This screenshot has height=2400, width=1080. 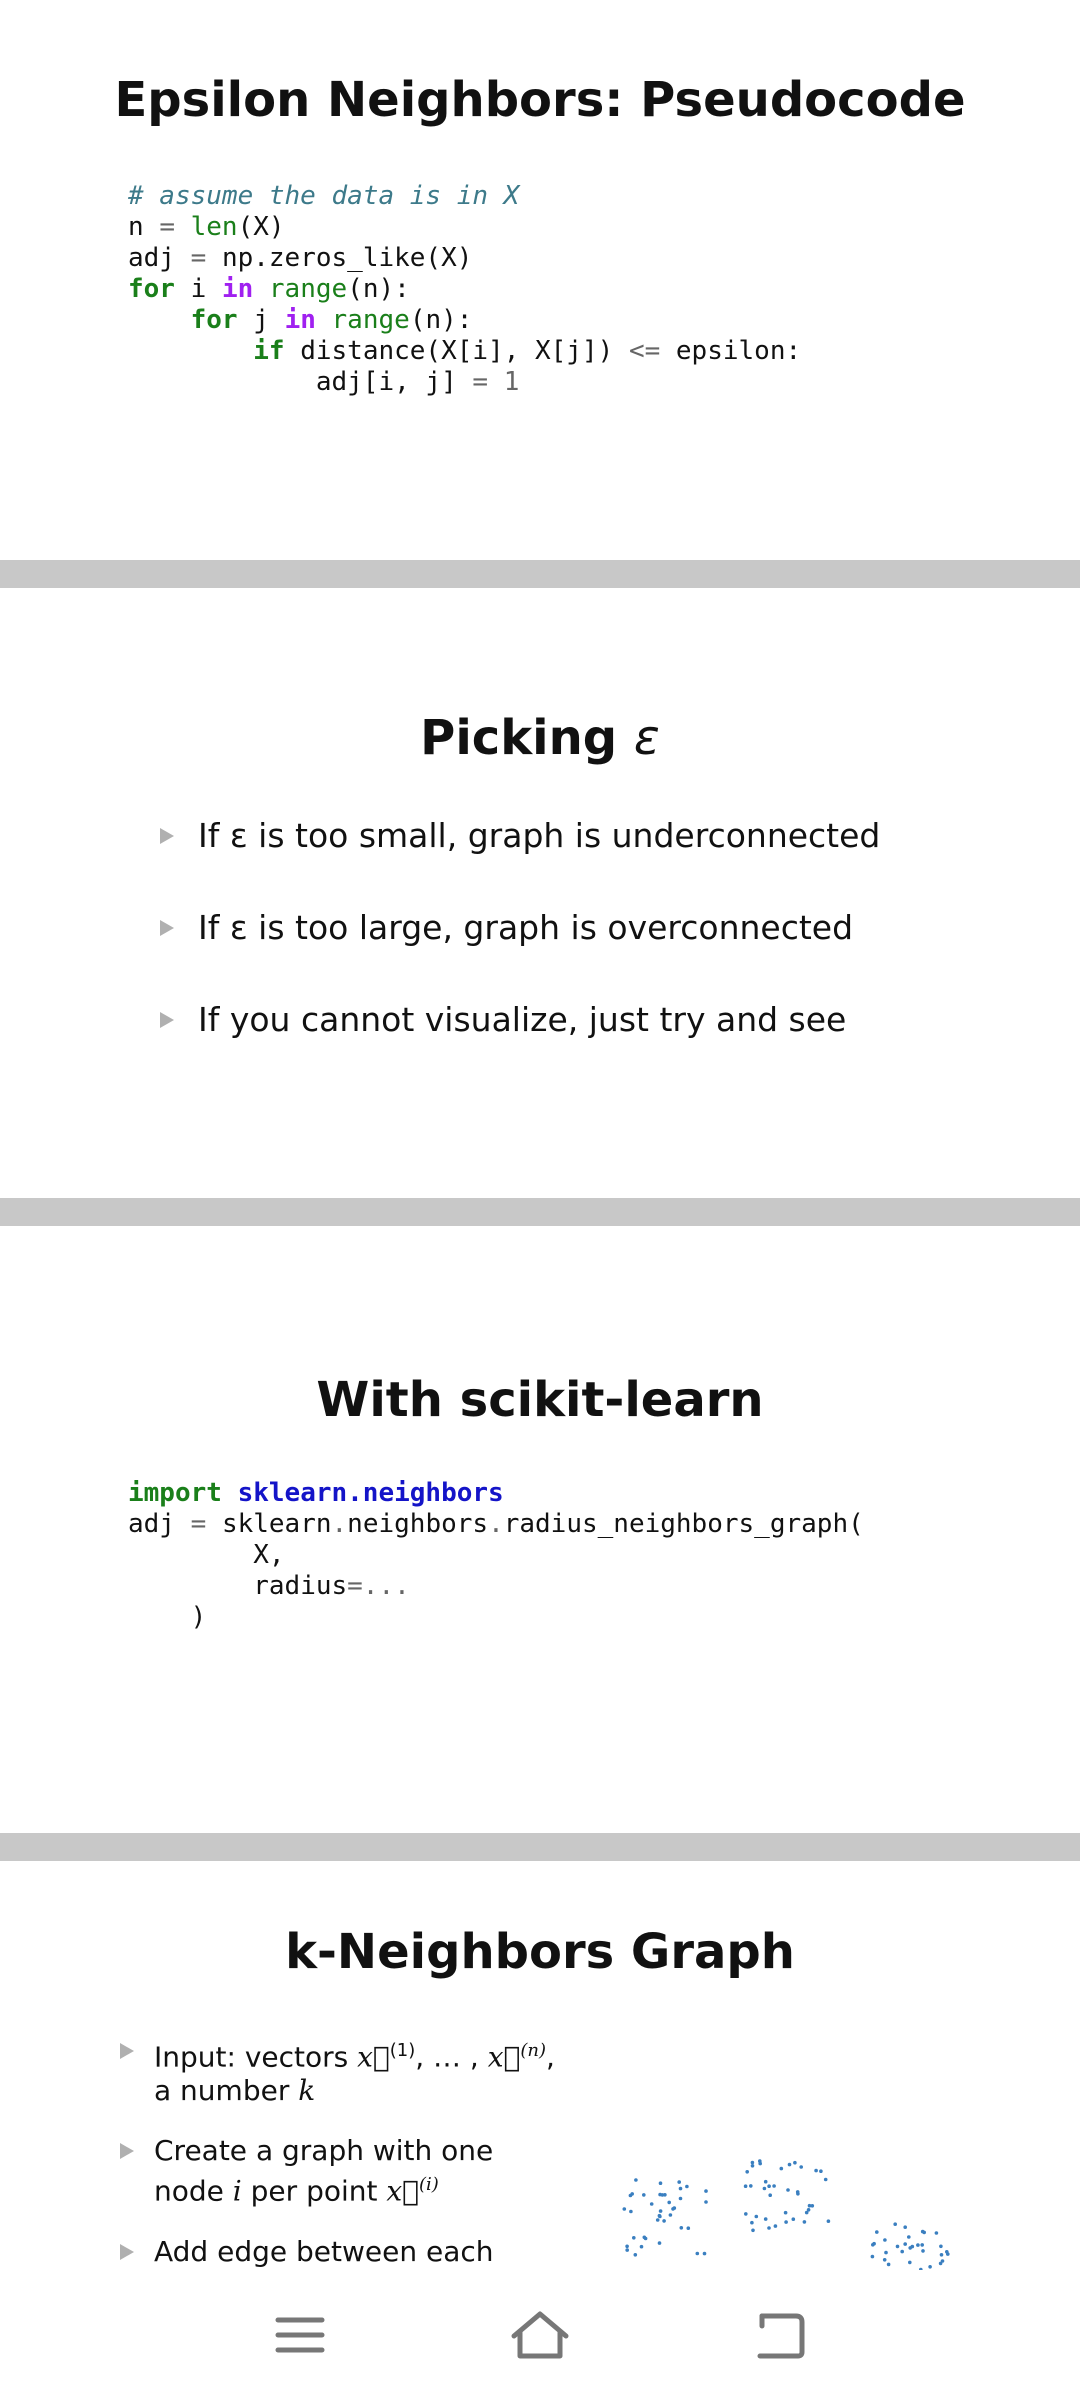 What do you see at coordinates (276, 1524) in the screenshot?
I see `code-token: sklearn` at bounding box center [276, 1524].